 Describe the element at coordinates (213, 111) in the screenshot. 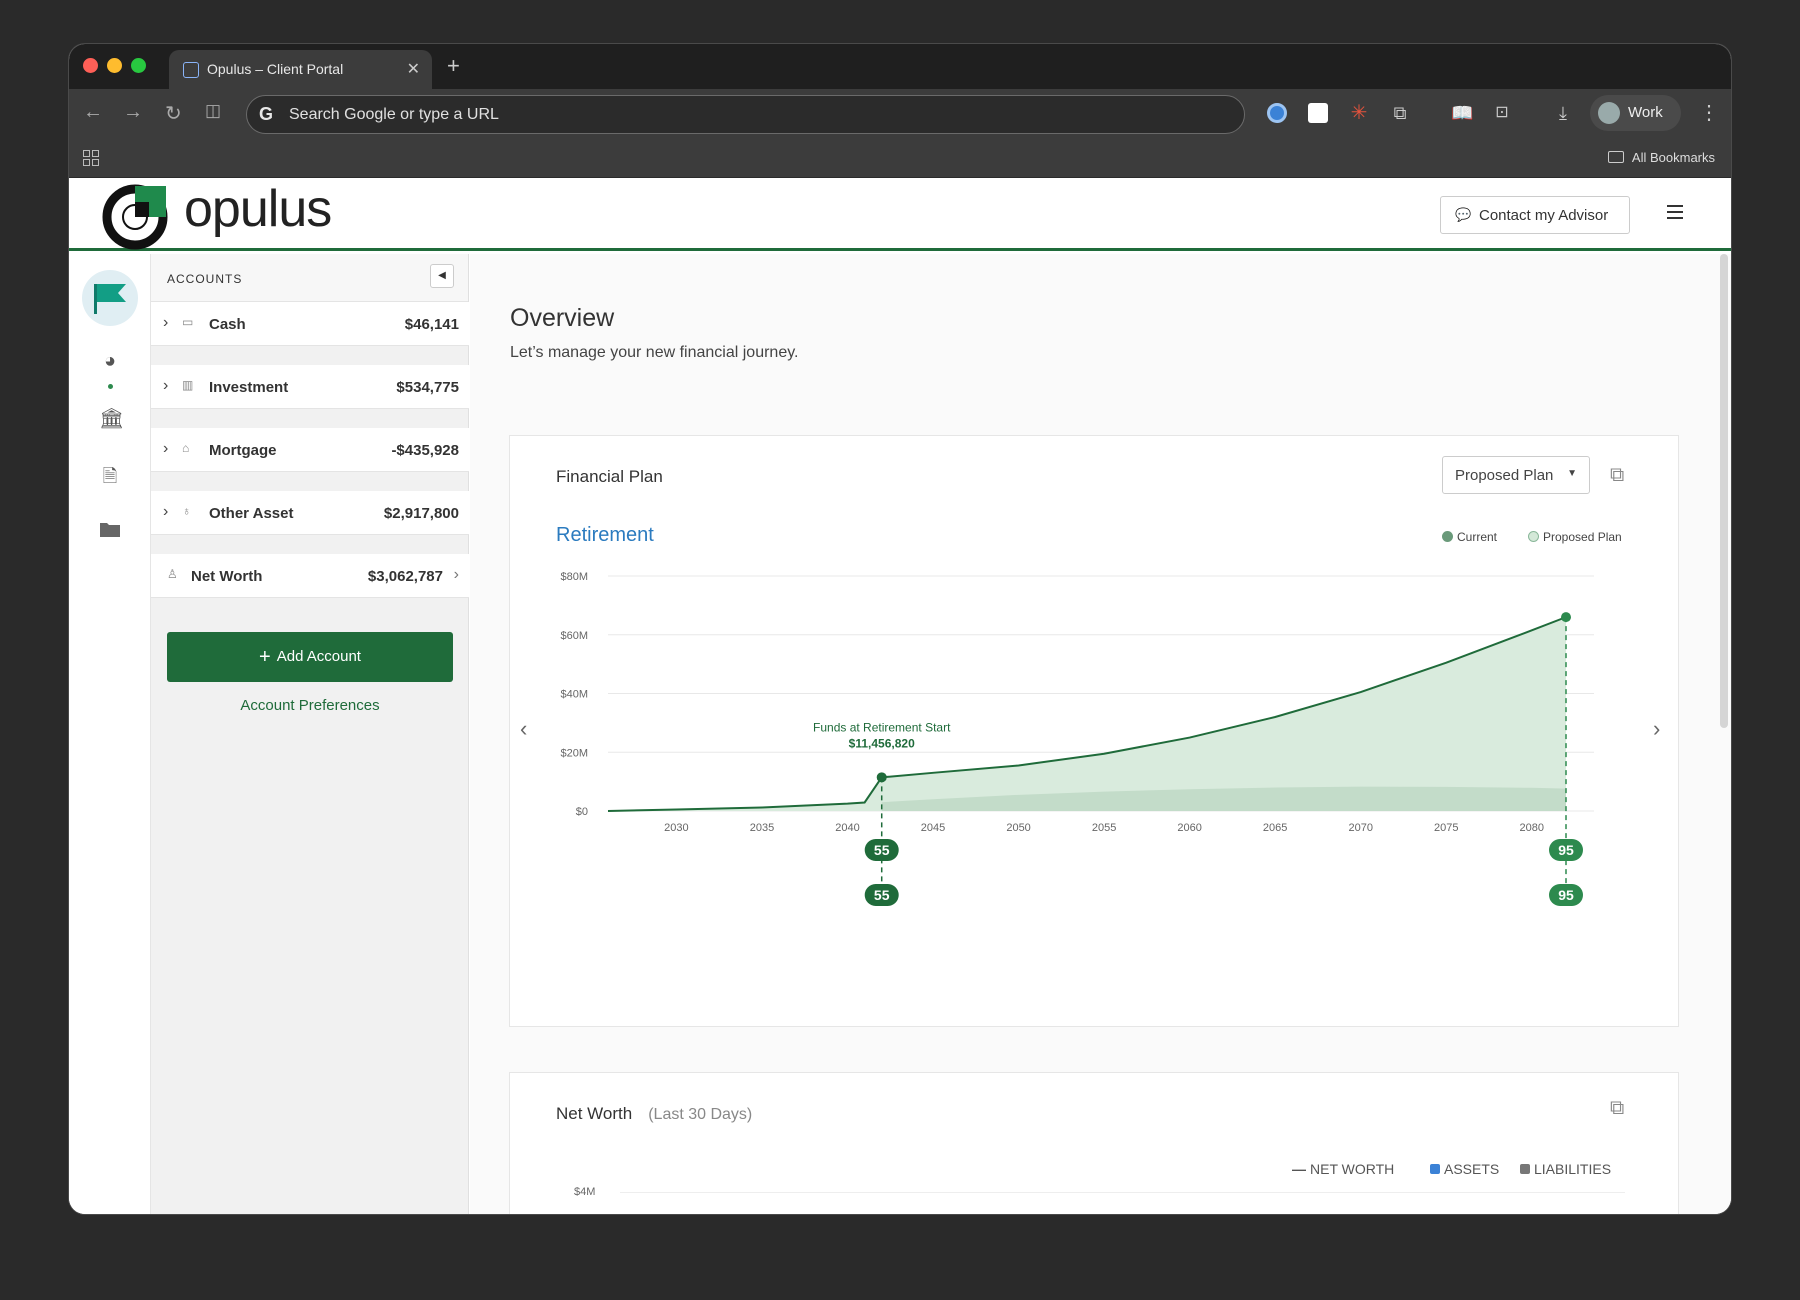

I see `reading-mode-icon: ◫` at that location.